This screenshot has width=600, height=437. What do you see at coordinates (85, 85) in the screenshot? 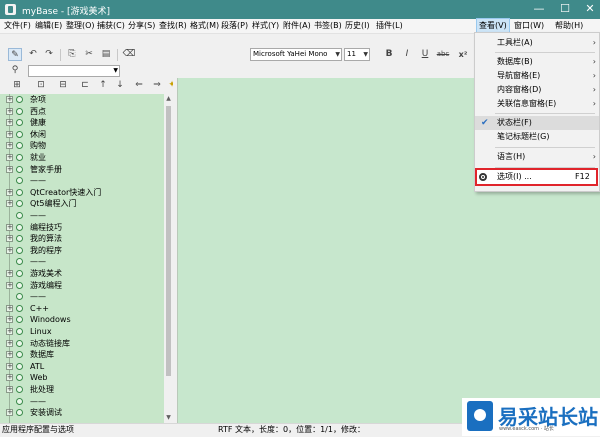
I see `indent-icon: ⊏` at bounding box center [85, 85].